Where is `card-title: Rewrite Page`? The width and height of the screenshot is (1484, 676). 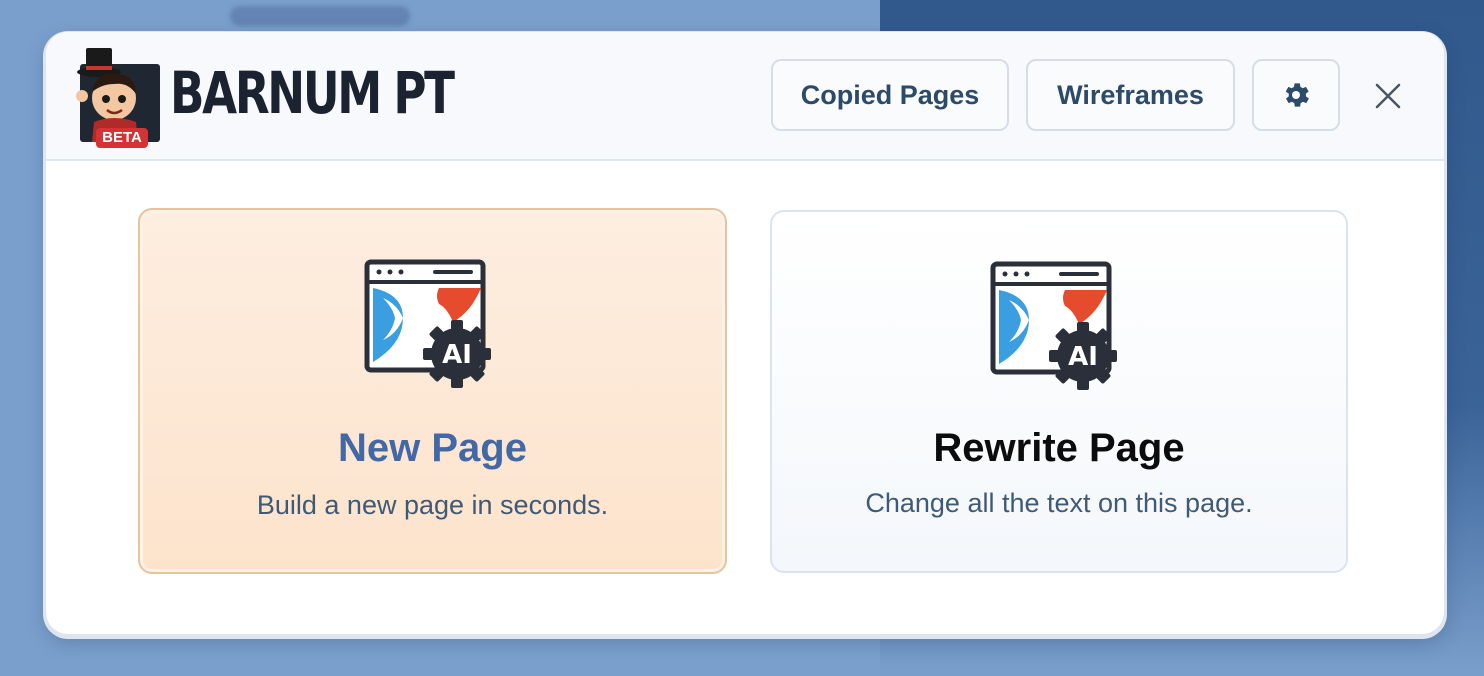
card-title: Rewrite Page is located at coordinates (1059, 448).